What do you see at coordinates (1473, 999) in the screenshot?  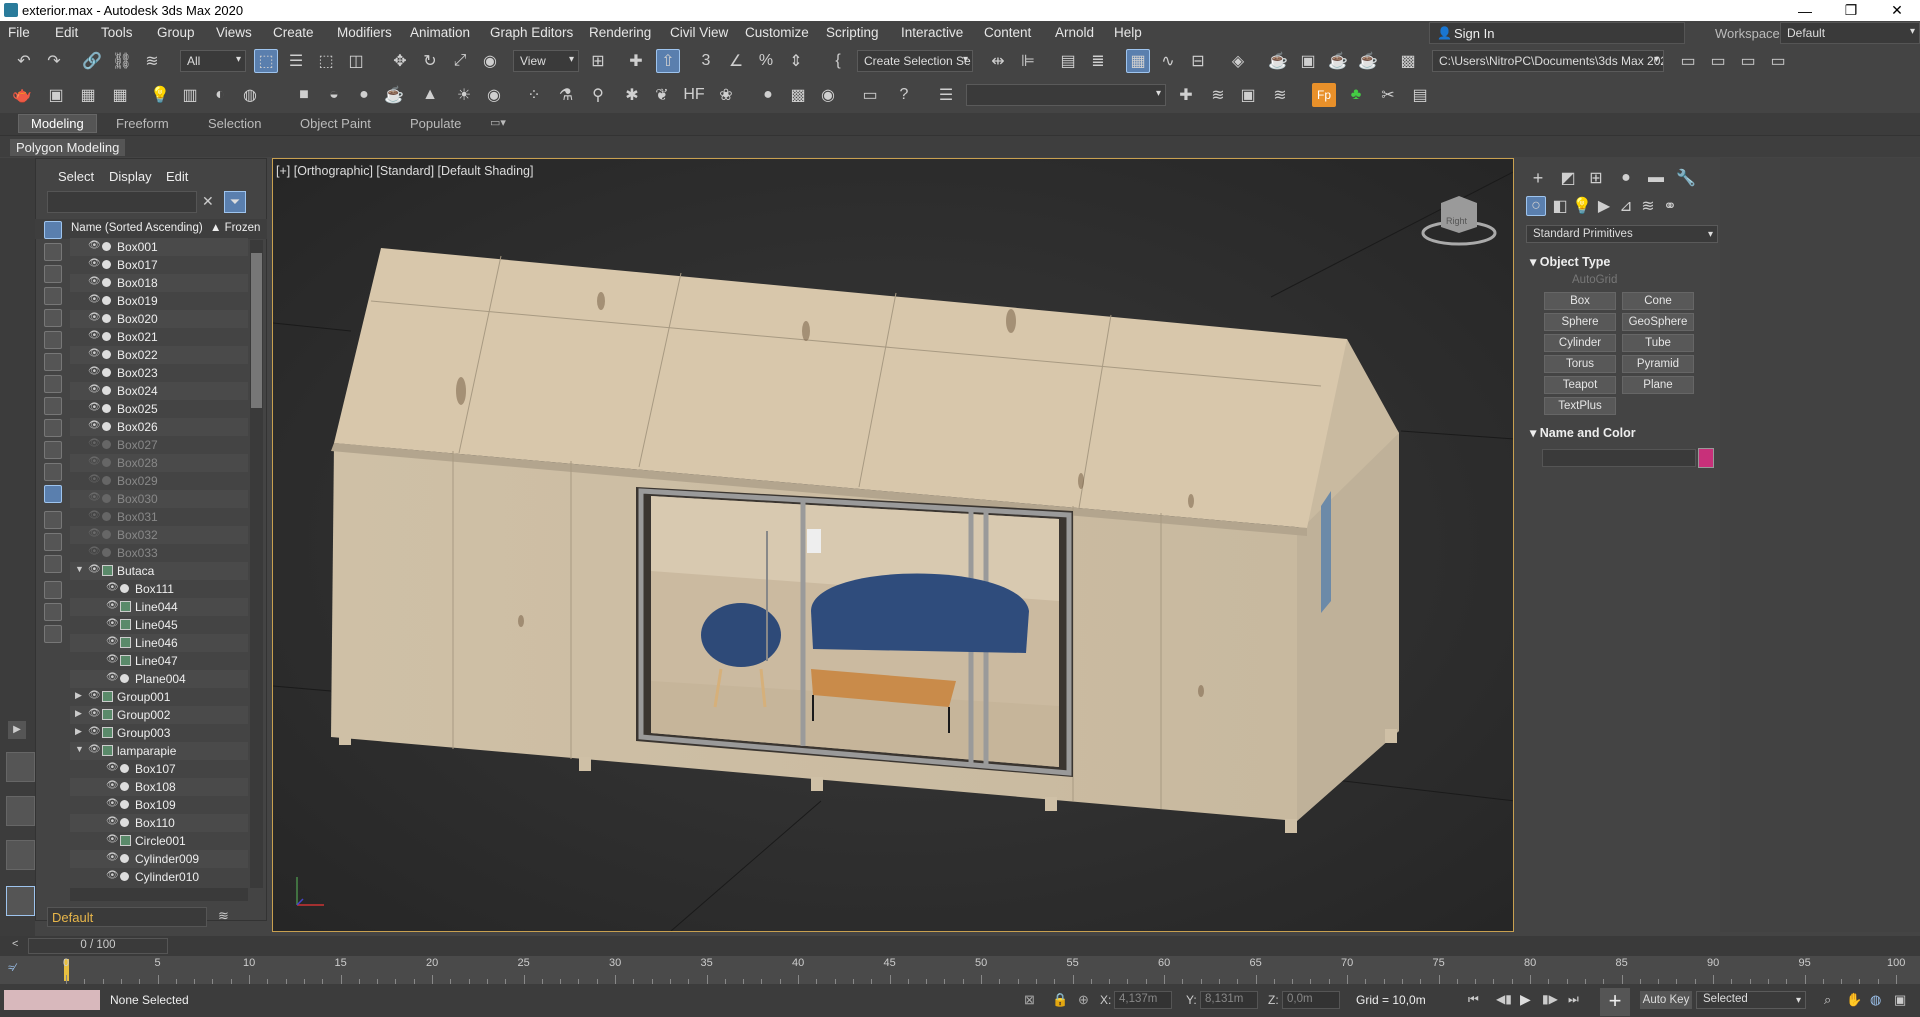 I see `go-to-start-icon: ⏮` at bounding box center [1473, 999].